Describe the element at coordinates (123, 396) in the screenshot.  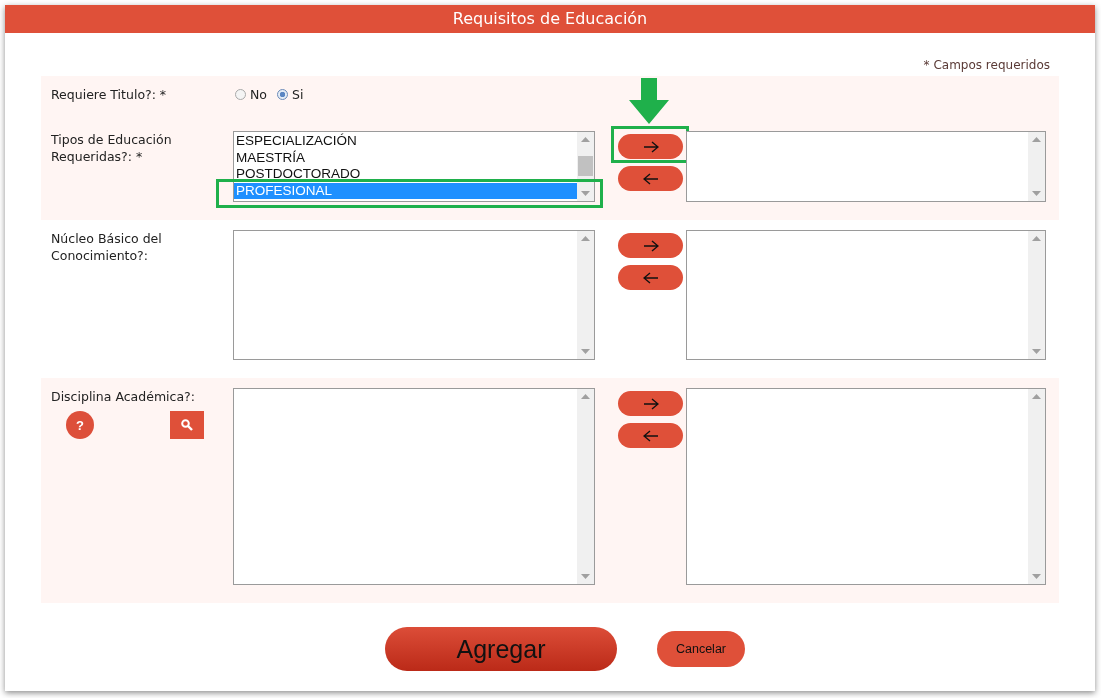
I see `field-label: Disciplina Académica?:` at that location.